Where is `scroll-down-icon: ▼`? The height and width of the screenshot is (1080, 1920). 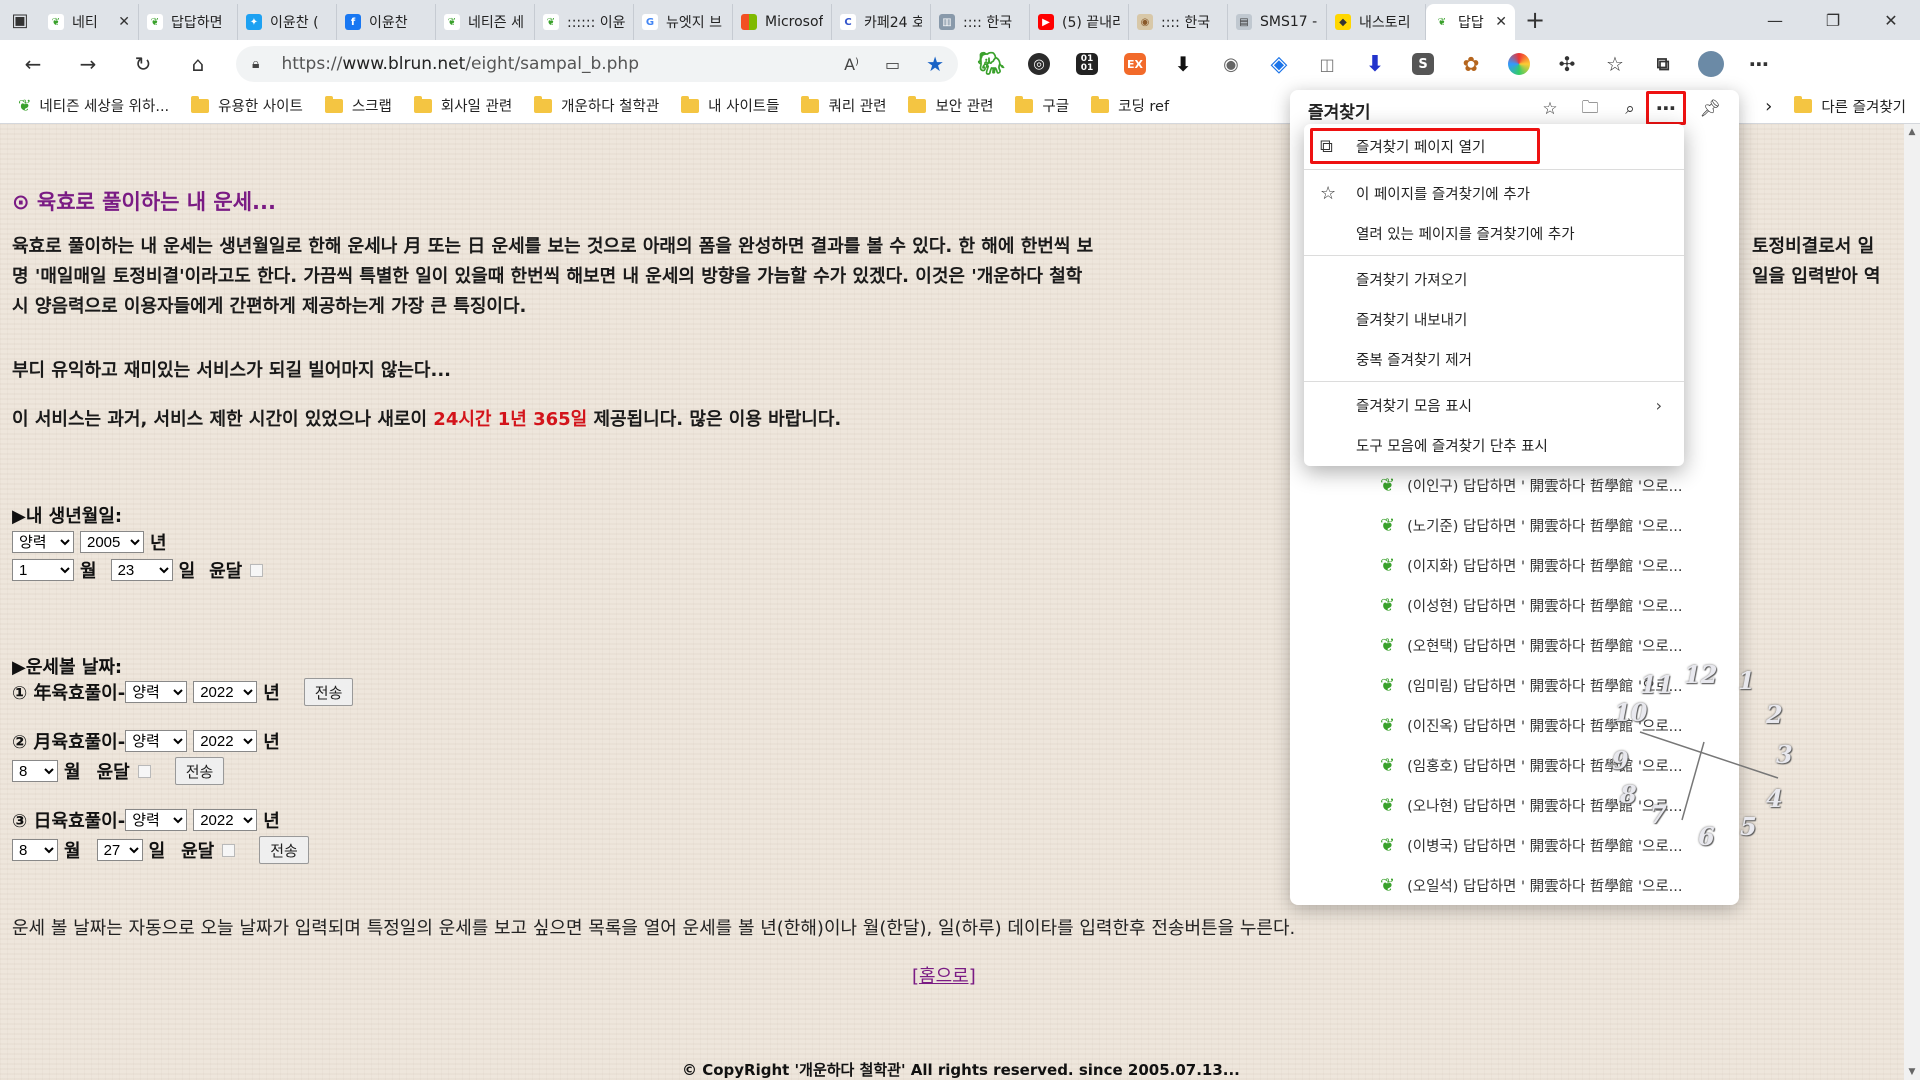 scroll-down-icon: ▼ is located at coordinates (1912, 1072).